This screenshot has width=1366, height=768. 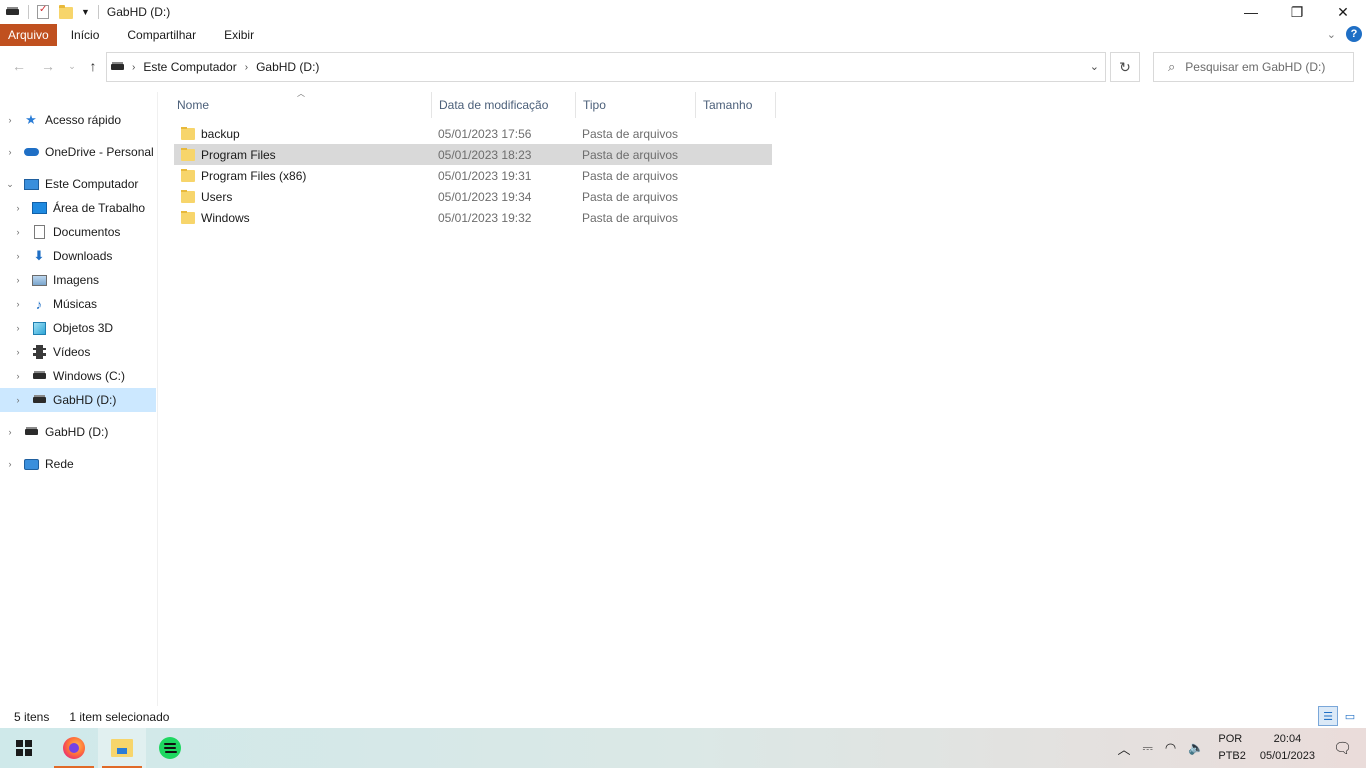 I want to click on sidebar-item-windows-c: › Windows (C:), so click(x=78, y=376).